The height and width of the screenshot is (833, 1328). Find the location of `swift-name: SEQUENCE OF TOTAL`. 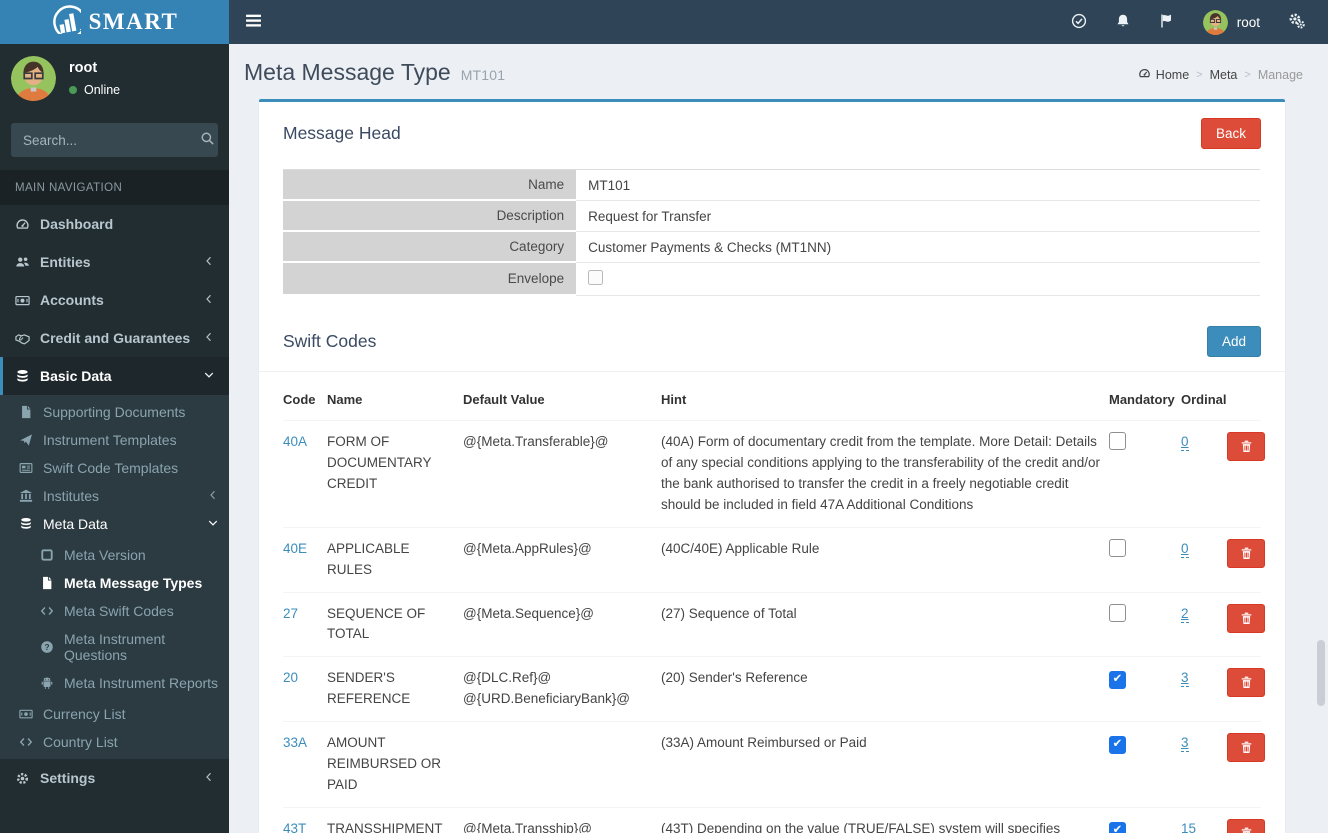

swift-name: SEQUENCE OF TOTAL is located at coordinates (395, 624).